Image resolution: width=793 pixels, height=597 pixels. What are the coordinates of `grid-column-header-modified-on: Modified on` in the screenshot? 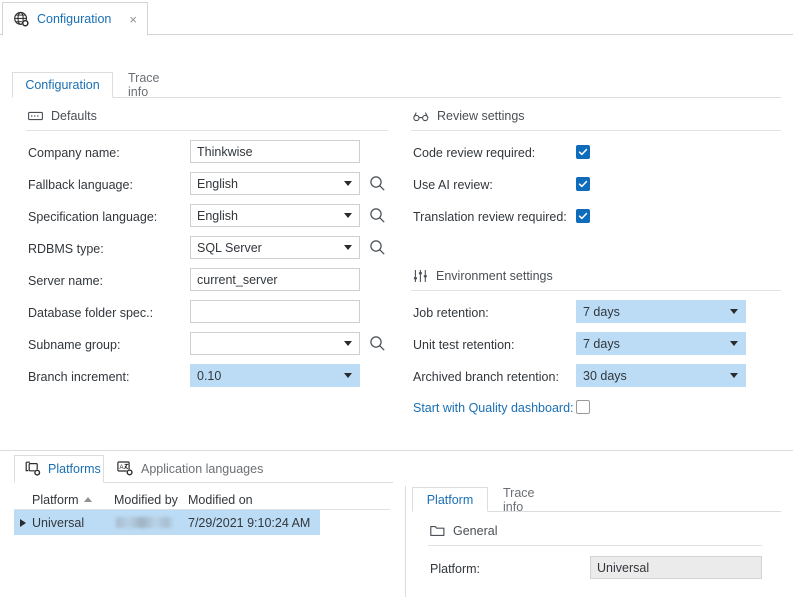 It's located at (220, 500).